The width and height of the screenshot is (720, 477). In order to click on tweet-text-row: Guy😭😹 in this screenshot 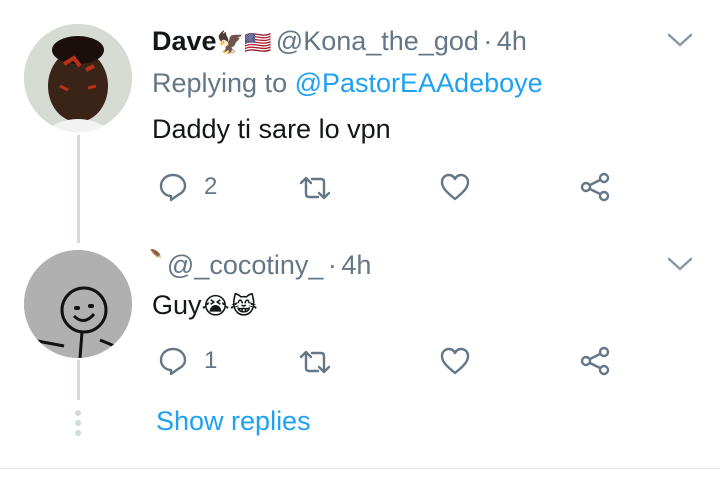, I will do `click(205, 305)`.